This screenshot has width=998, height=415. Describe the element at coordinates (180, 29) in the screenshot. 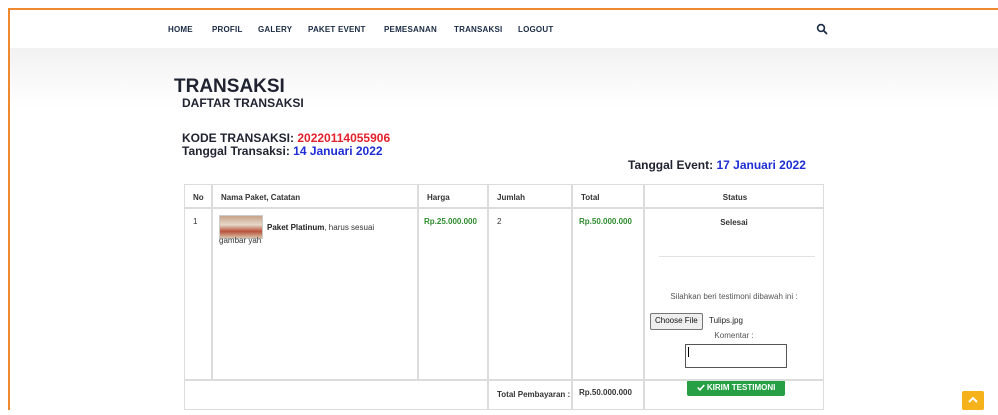

I see `nav-home: HOME` at that location.